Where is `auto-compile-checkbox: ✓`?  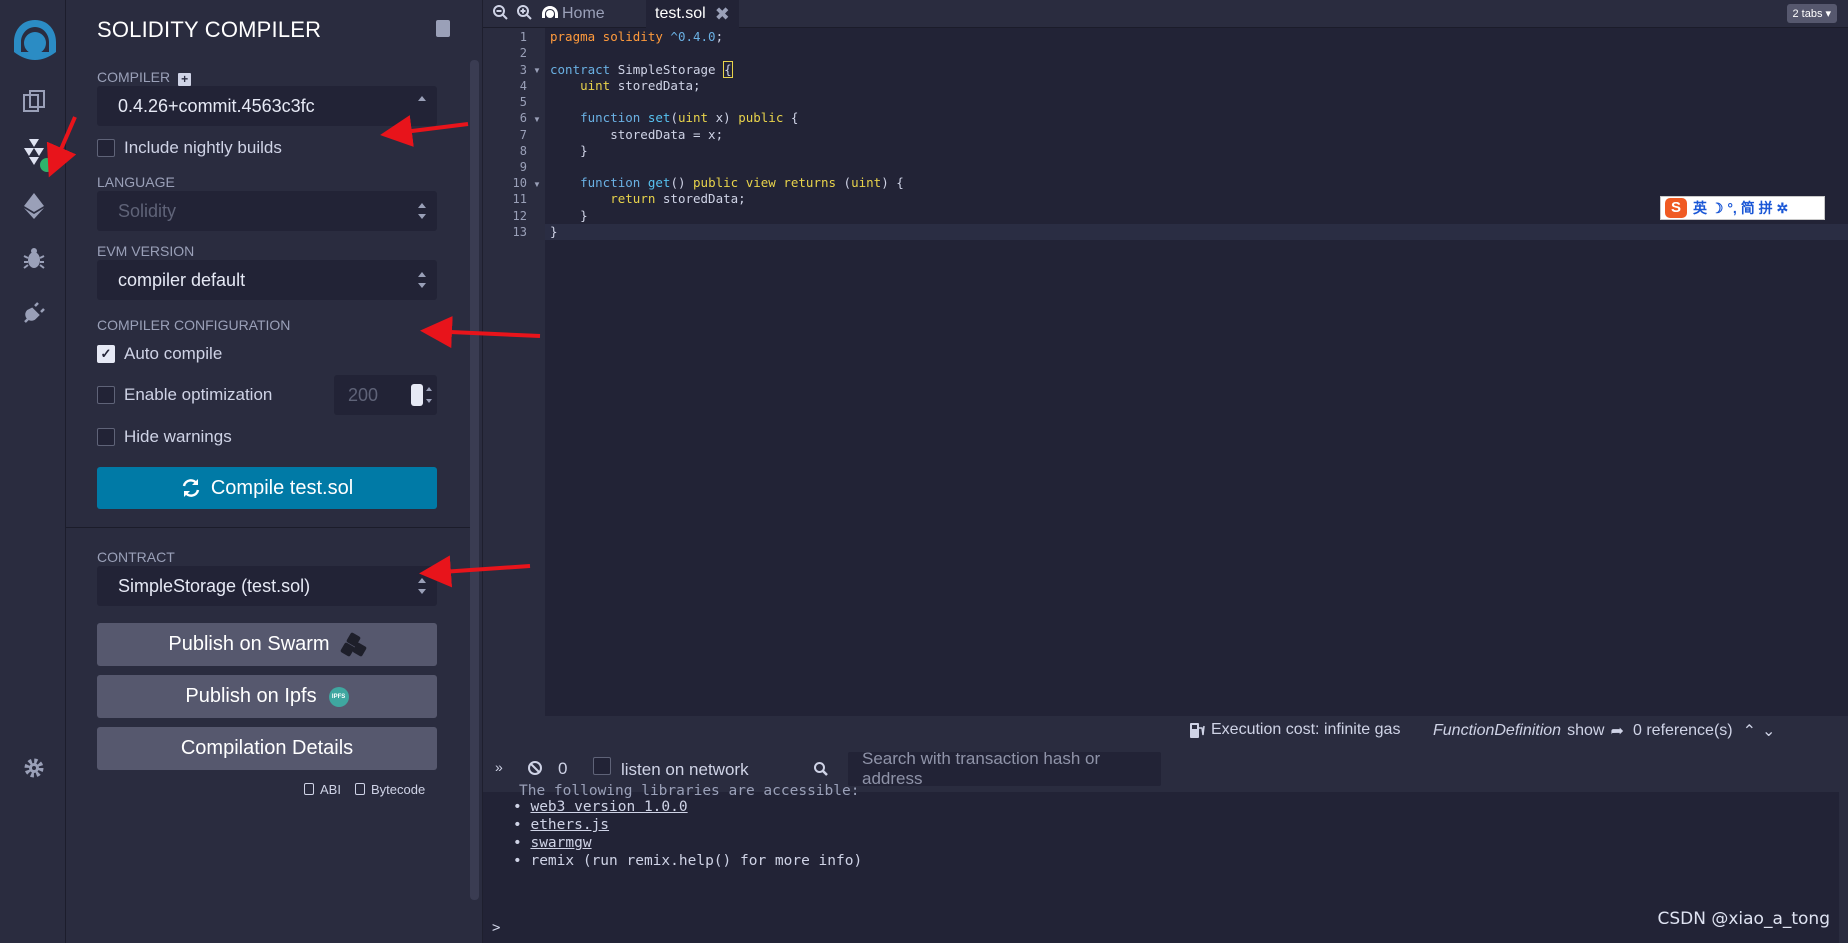 auto-compile-checkbox: ✓ is located at coordinates (106, 354).